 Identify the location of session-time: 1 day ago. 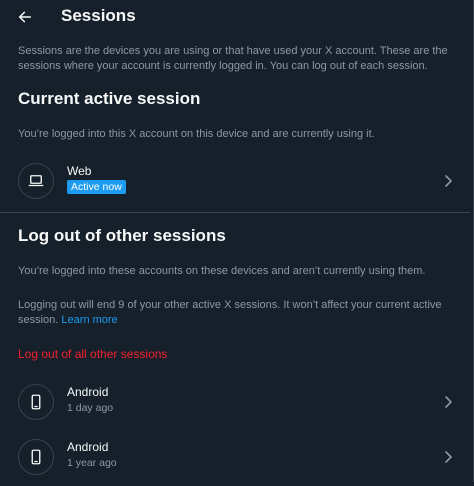
(90, 408).